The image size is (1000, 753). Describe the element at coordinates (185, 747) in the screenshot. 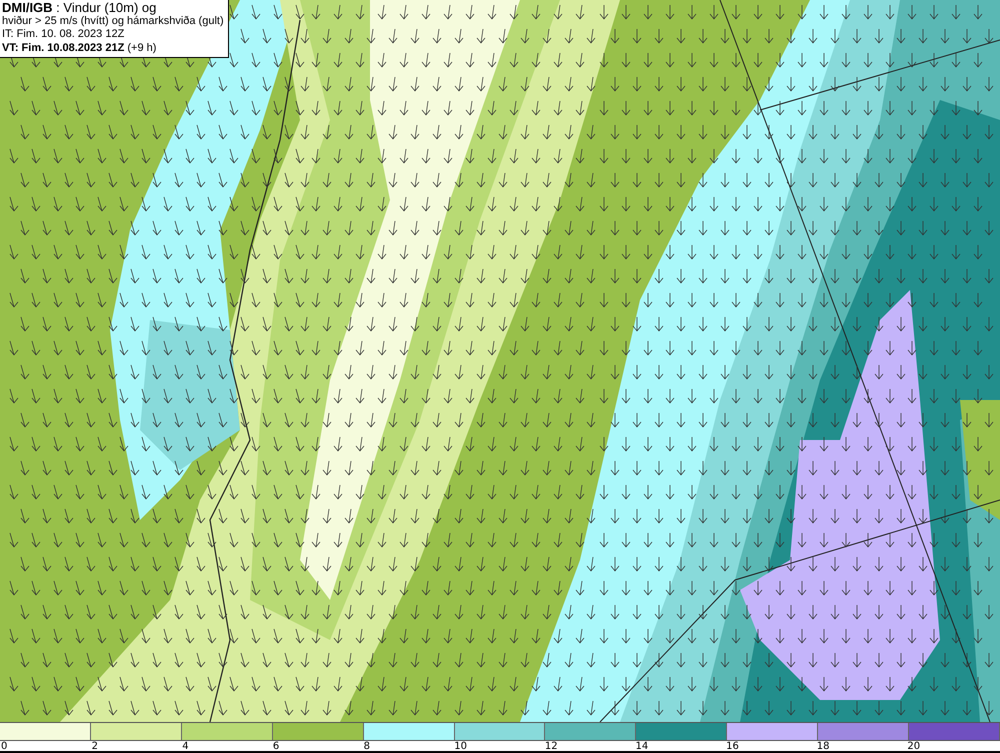

I see `scale-label: 4` at that location.